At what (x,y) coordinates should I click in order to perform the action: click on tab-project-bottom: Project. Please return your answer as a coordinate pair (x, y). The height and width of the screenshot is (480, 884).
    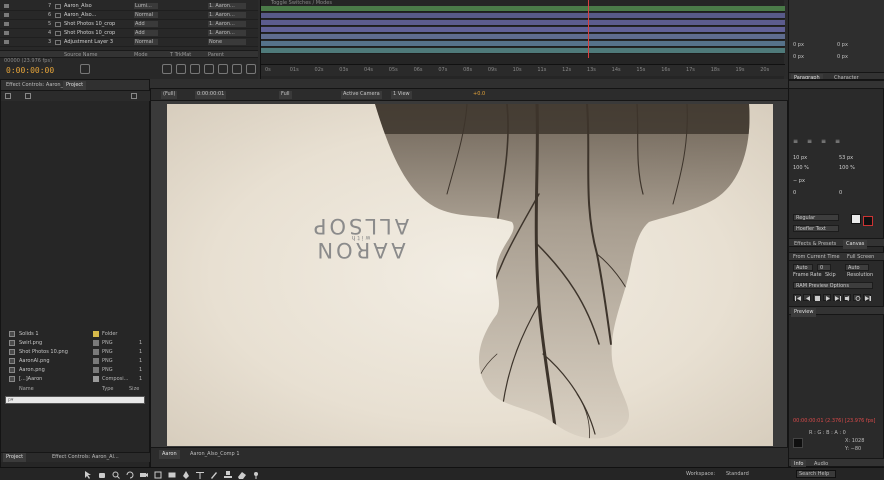
    Looking at the image, I should click on (15, 457).